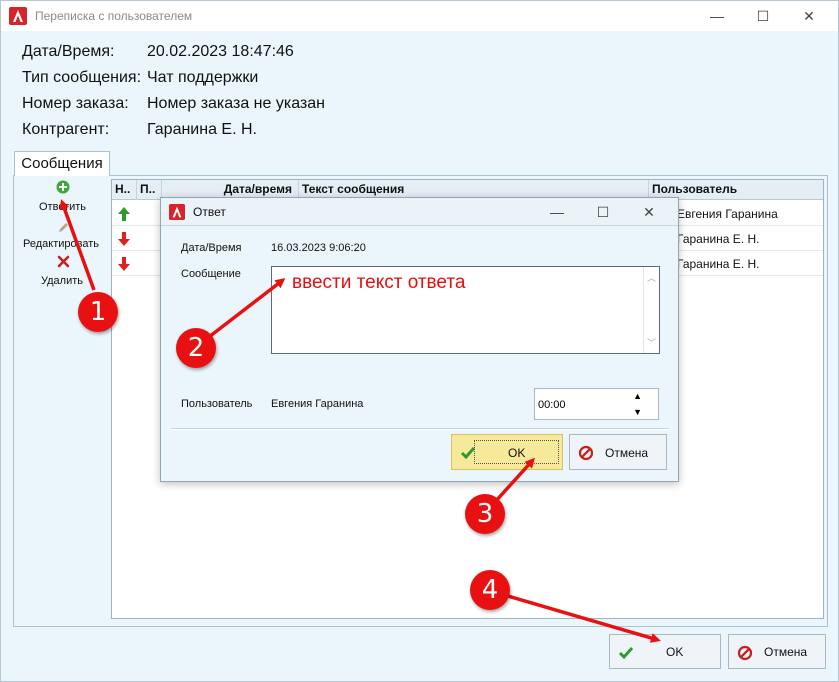  I want to click on annotation-badge-3: 3, so click(485, 514).